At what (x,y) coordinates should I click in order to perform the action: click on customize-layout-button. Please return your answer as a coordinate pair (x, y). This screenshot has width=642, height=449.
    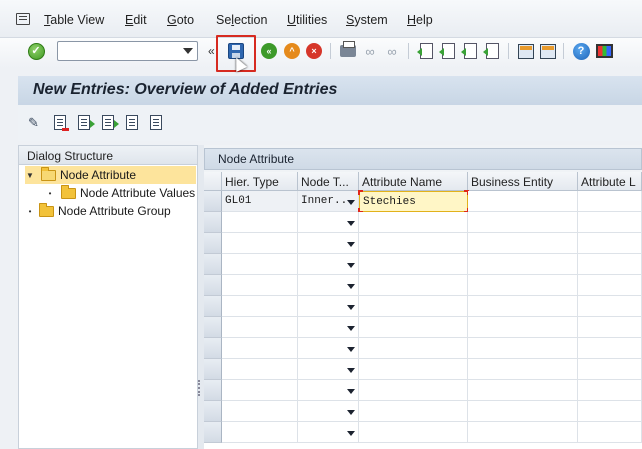
    Looking at the image, I should click on (604, 51).